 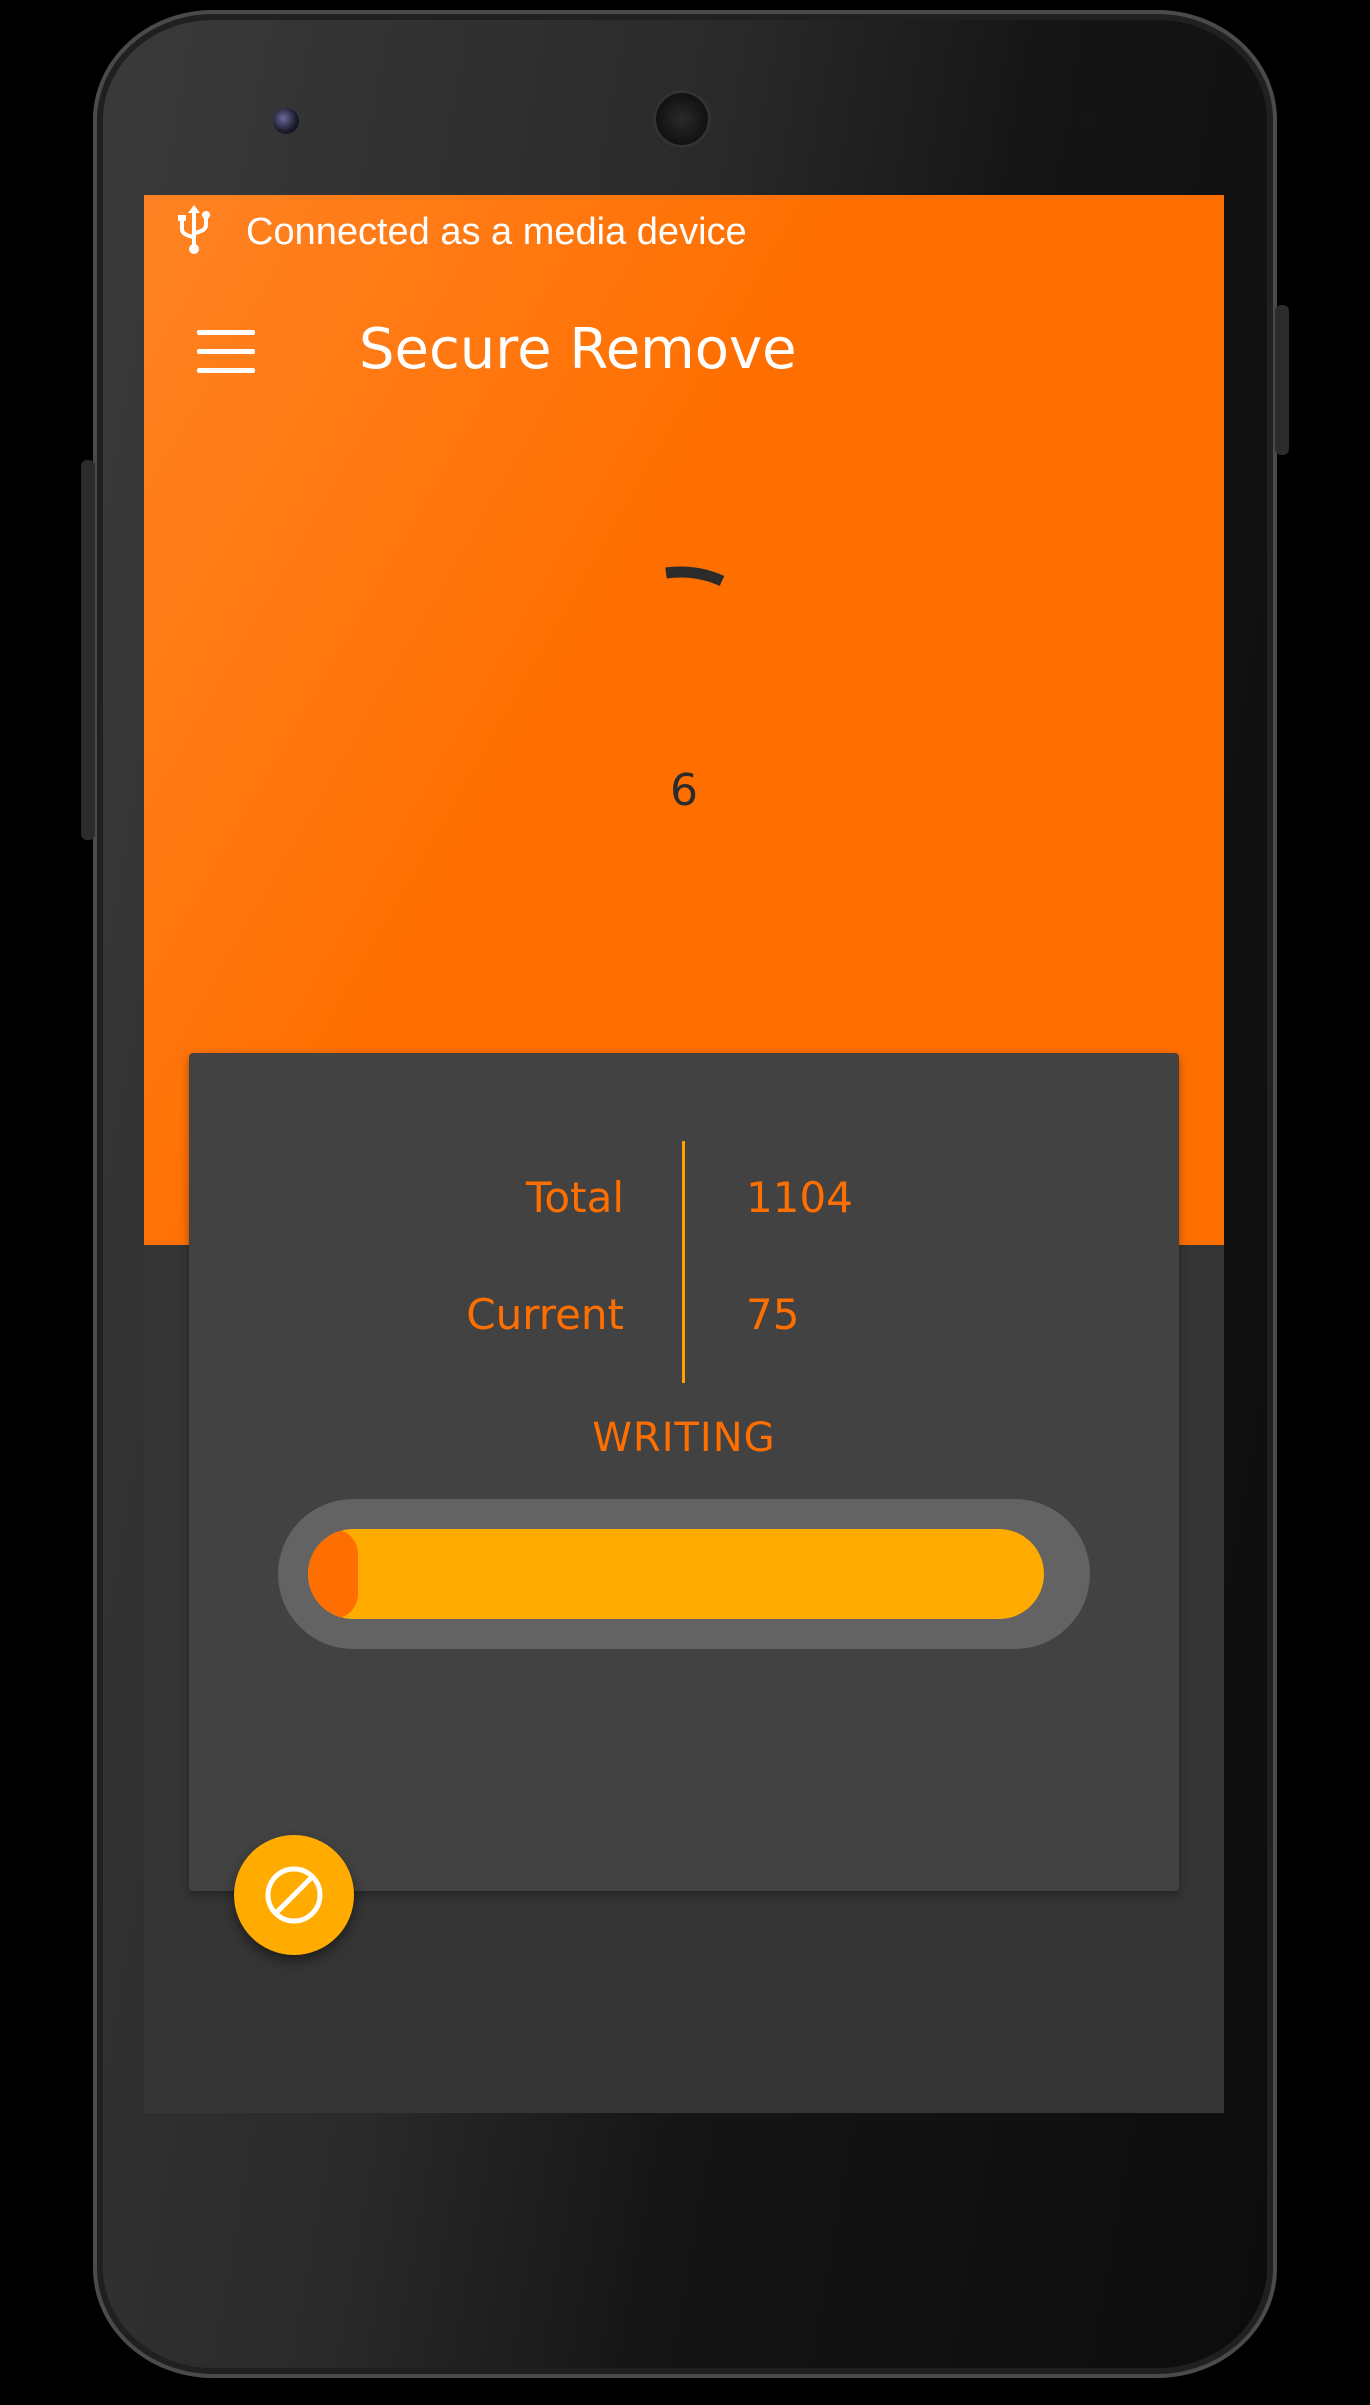 I want to click on earpiece-speaker, so click(x=682, y=119).